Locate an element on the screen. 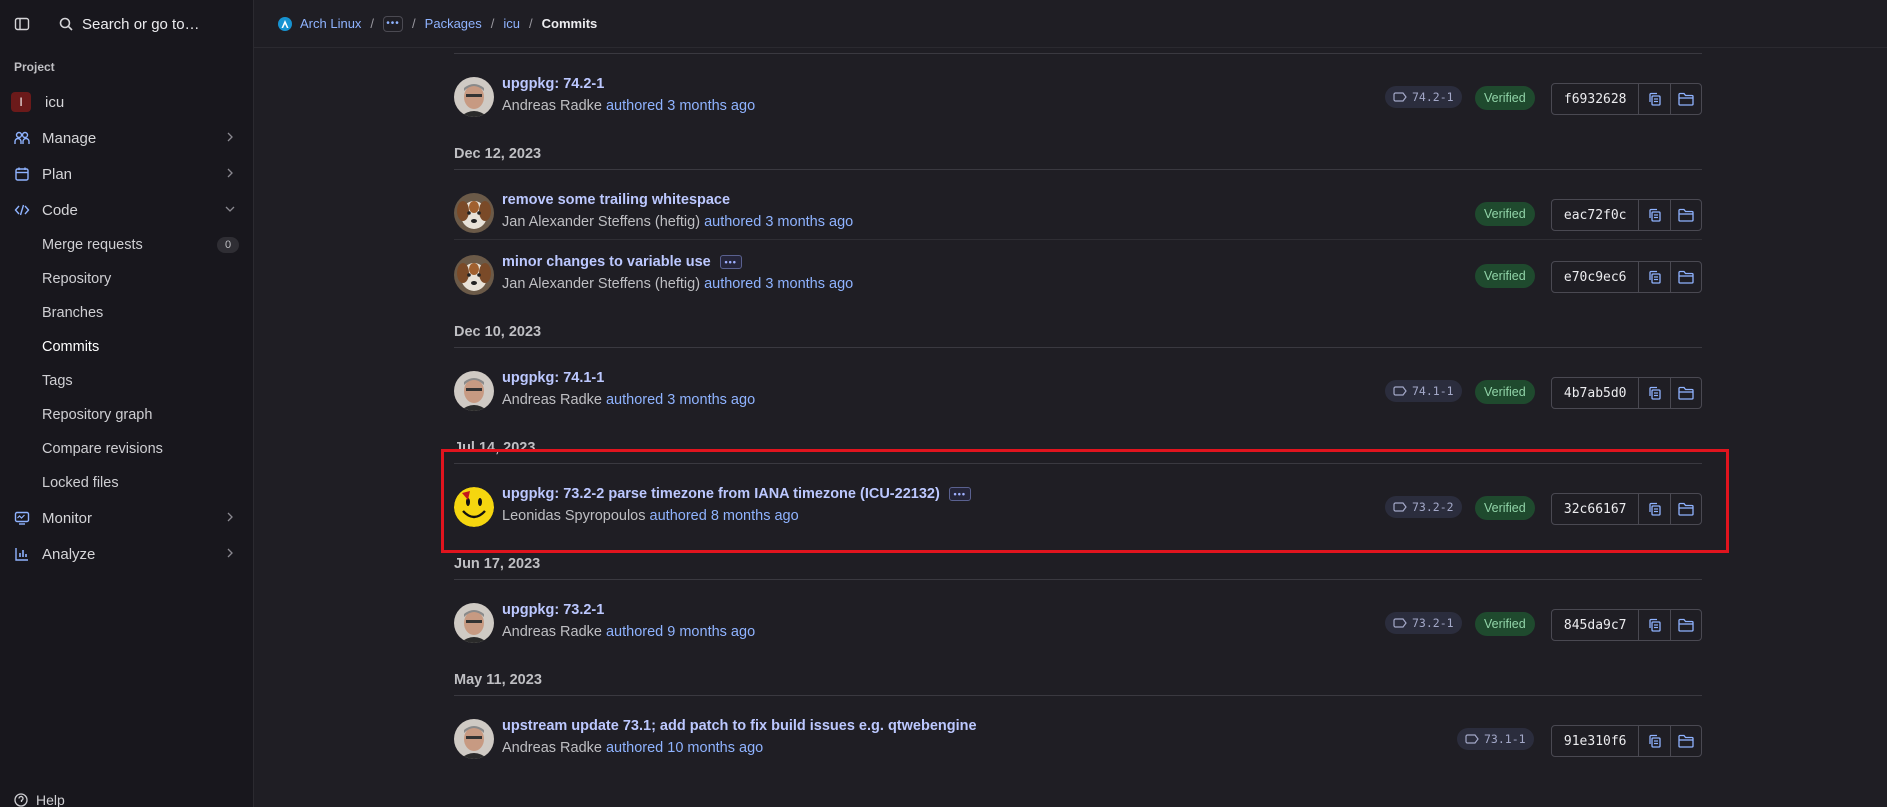 Image resolution: width=1887 pixels, height=807 pixels. commit-sha-button: f6932628 is located at coordinates (1596, 99).